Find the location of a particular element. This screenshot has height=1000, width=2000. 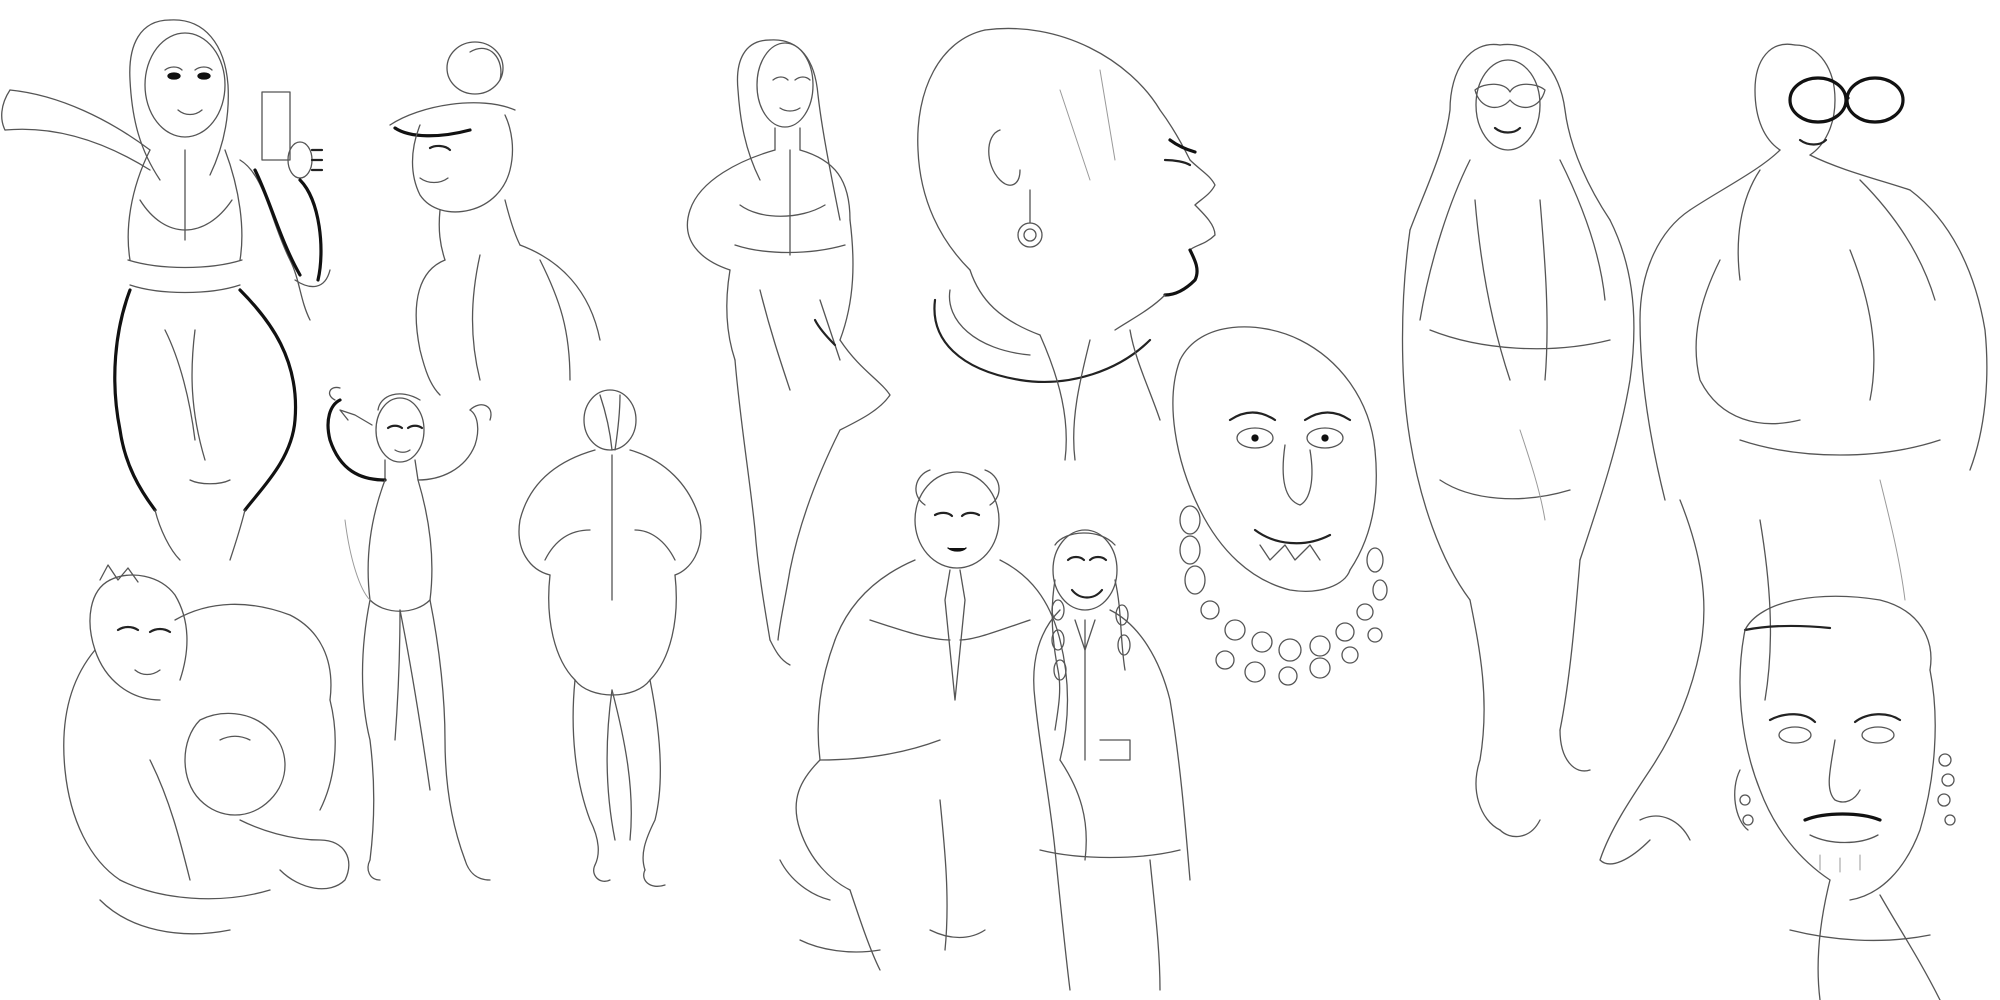

woman-selfie-phone is located at coordinates (166, 290).